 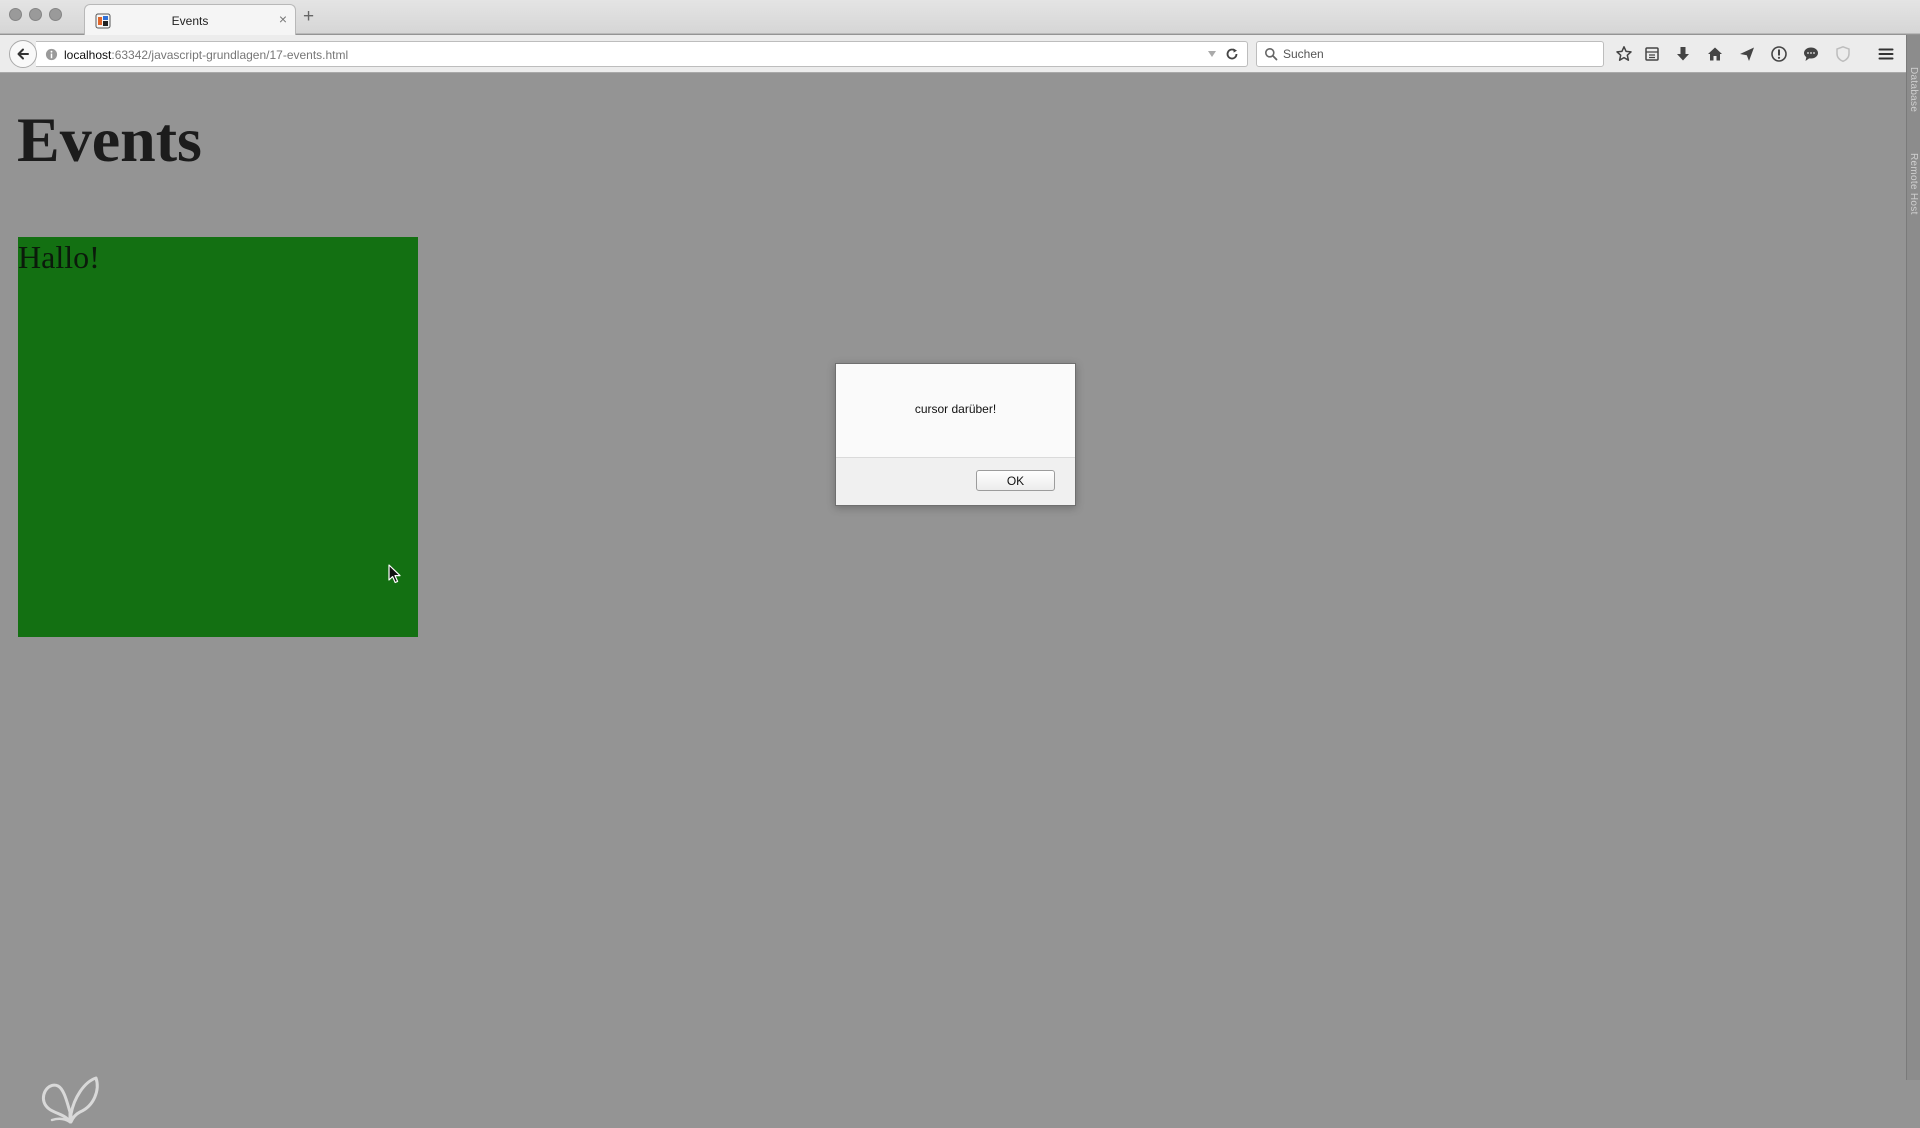 I want to click on window-minimize-button, so click(x=35, y=14).